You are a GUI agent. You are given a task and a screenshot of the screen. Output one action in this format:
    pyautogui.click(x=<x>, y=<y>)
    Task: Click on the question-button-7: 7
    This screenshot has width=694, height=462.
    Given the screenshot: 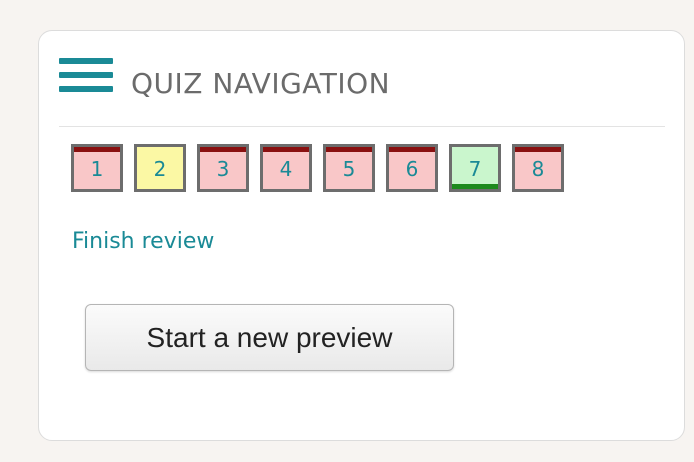 What is the action you would take?
    pyautogui.click(x=475, y=168)
    